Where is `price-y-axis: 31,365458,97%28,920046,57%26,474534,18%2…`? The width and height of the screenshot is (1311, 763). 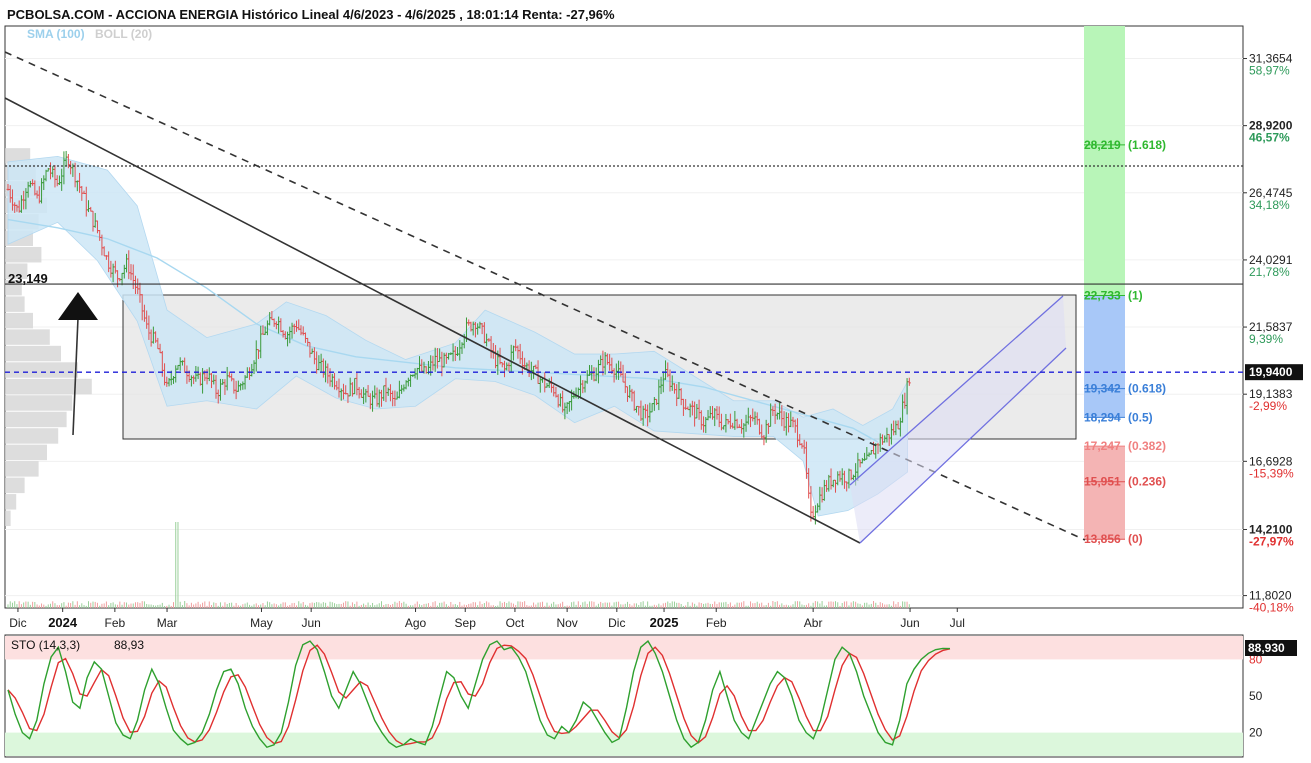
price-y-axis: 31,365458,97%28,920046,57%26,474534,18%2… is located at coordinates (1268, 333).